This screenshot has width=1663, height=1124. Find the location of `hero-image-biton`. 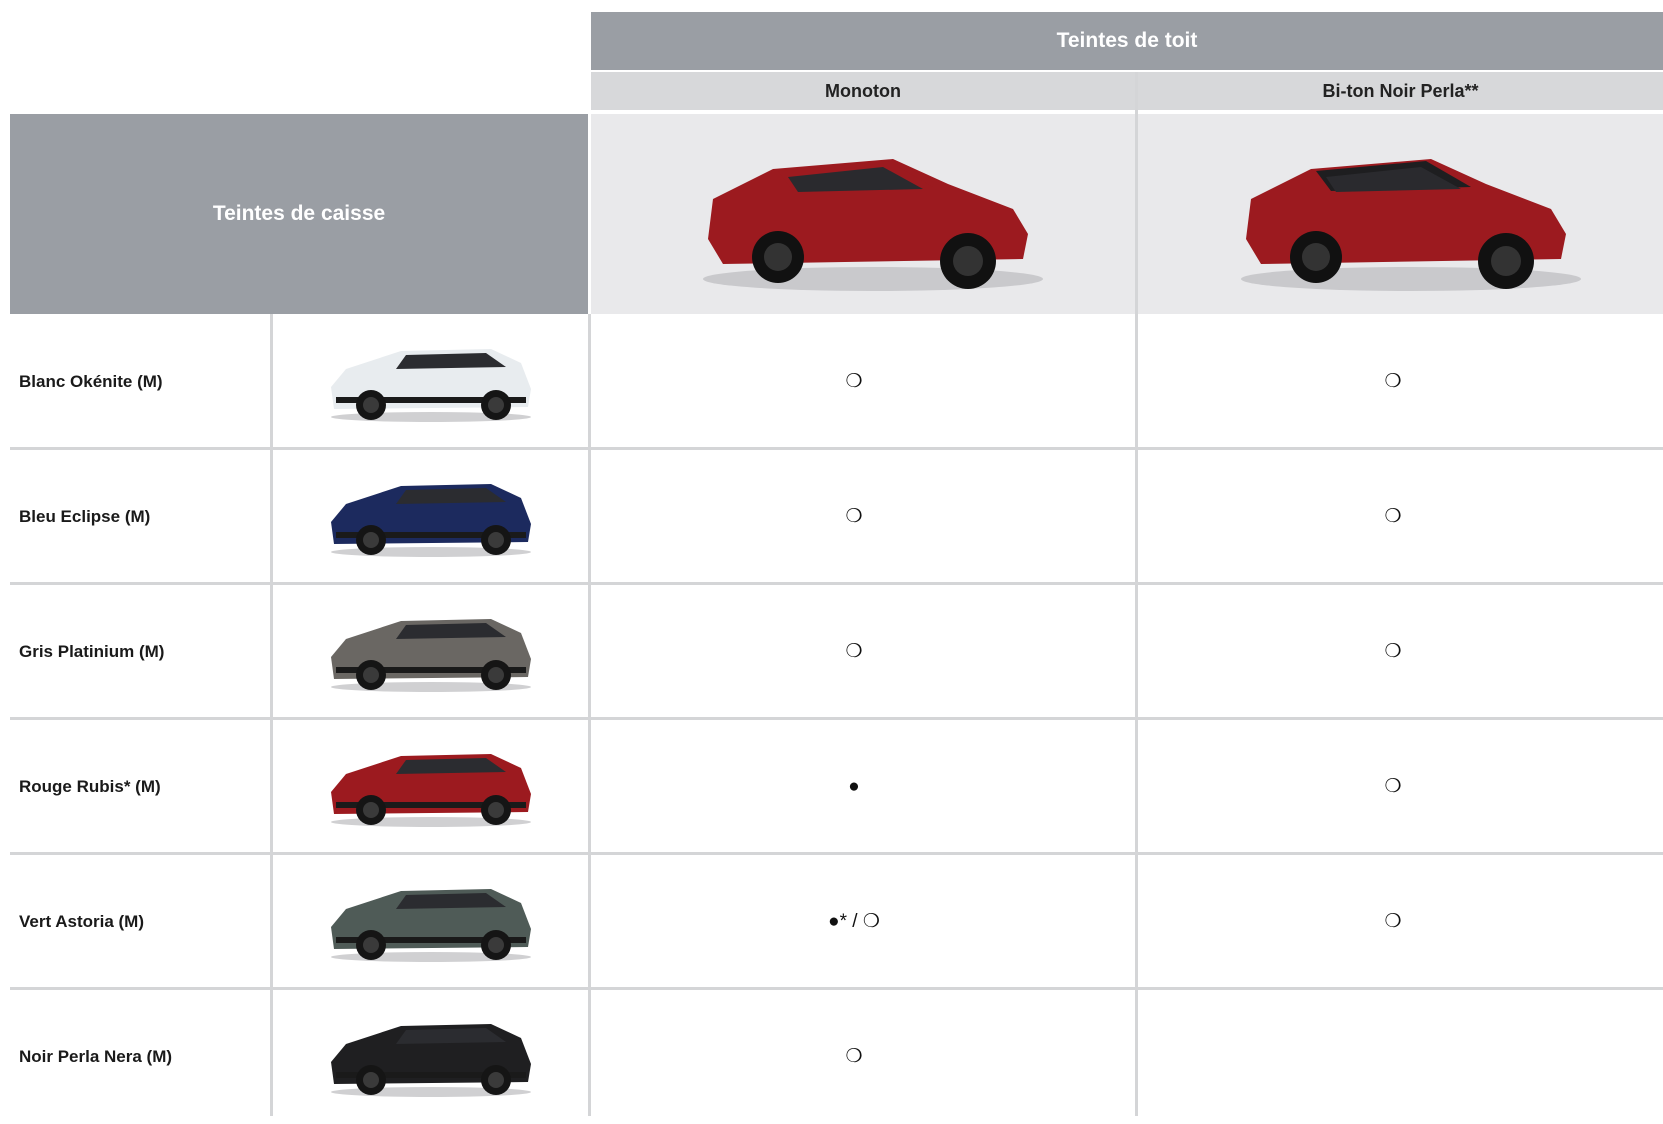

hero-image-biton is located at coordinates (1400, 214).